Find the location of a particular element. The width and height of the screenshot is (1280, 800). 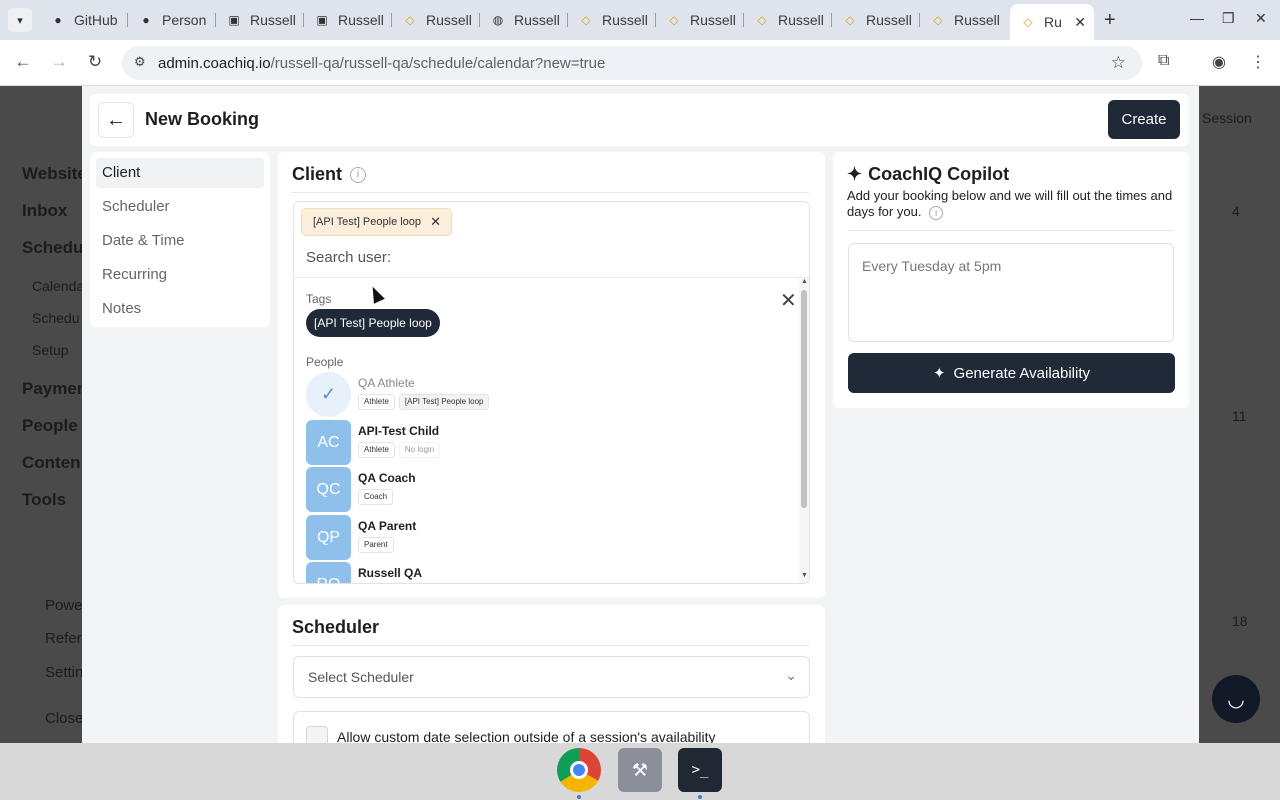

person-name: Russell QA is located at coordinates (390, 573).